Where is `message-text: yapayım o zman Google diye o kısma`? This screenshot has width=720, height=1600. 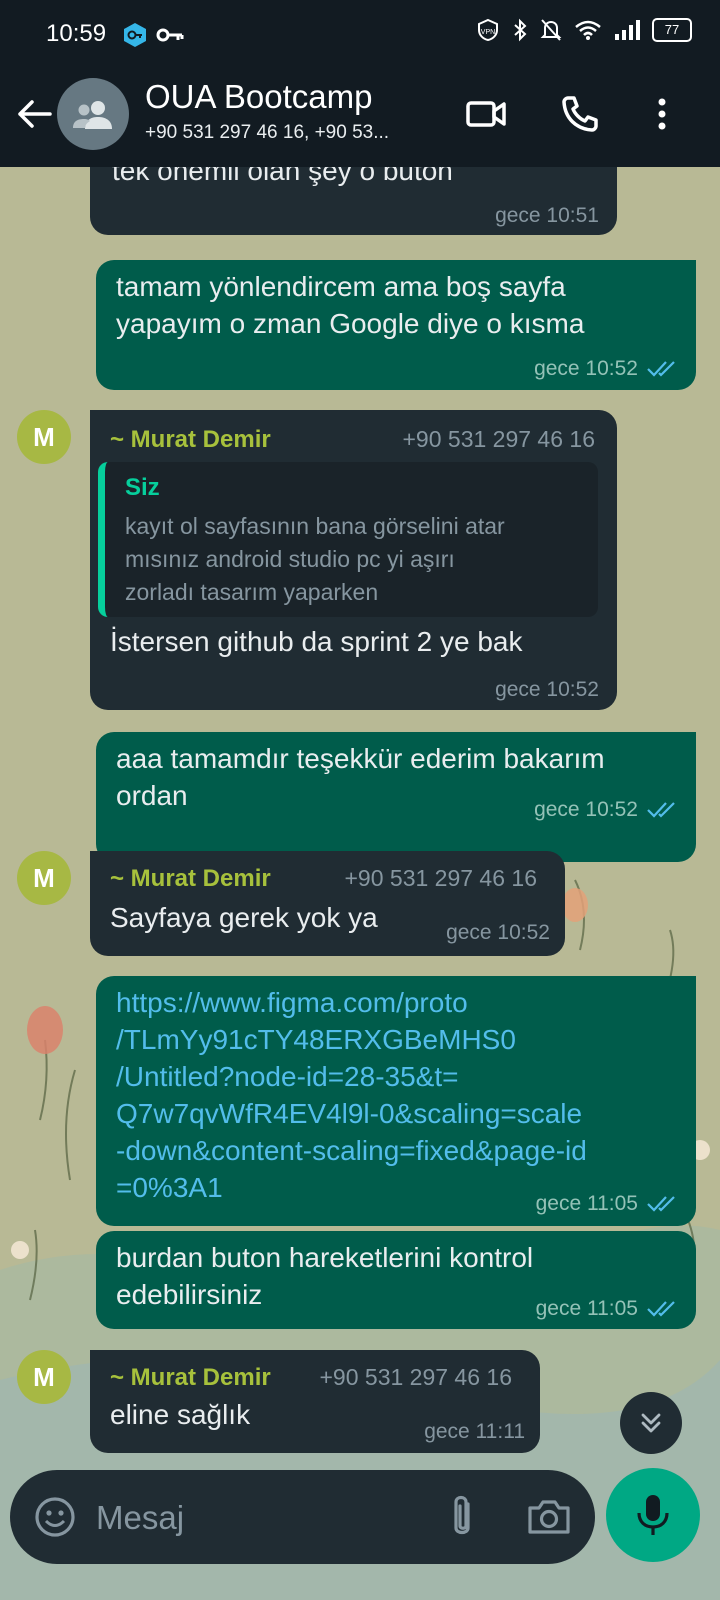 message-text: yapayım o zman Google diye o kısma is located at coordinates (350, 323).